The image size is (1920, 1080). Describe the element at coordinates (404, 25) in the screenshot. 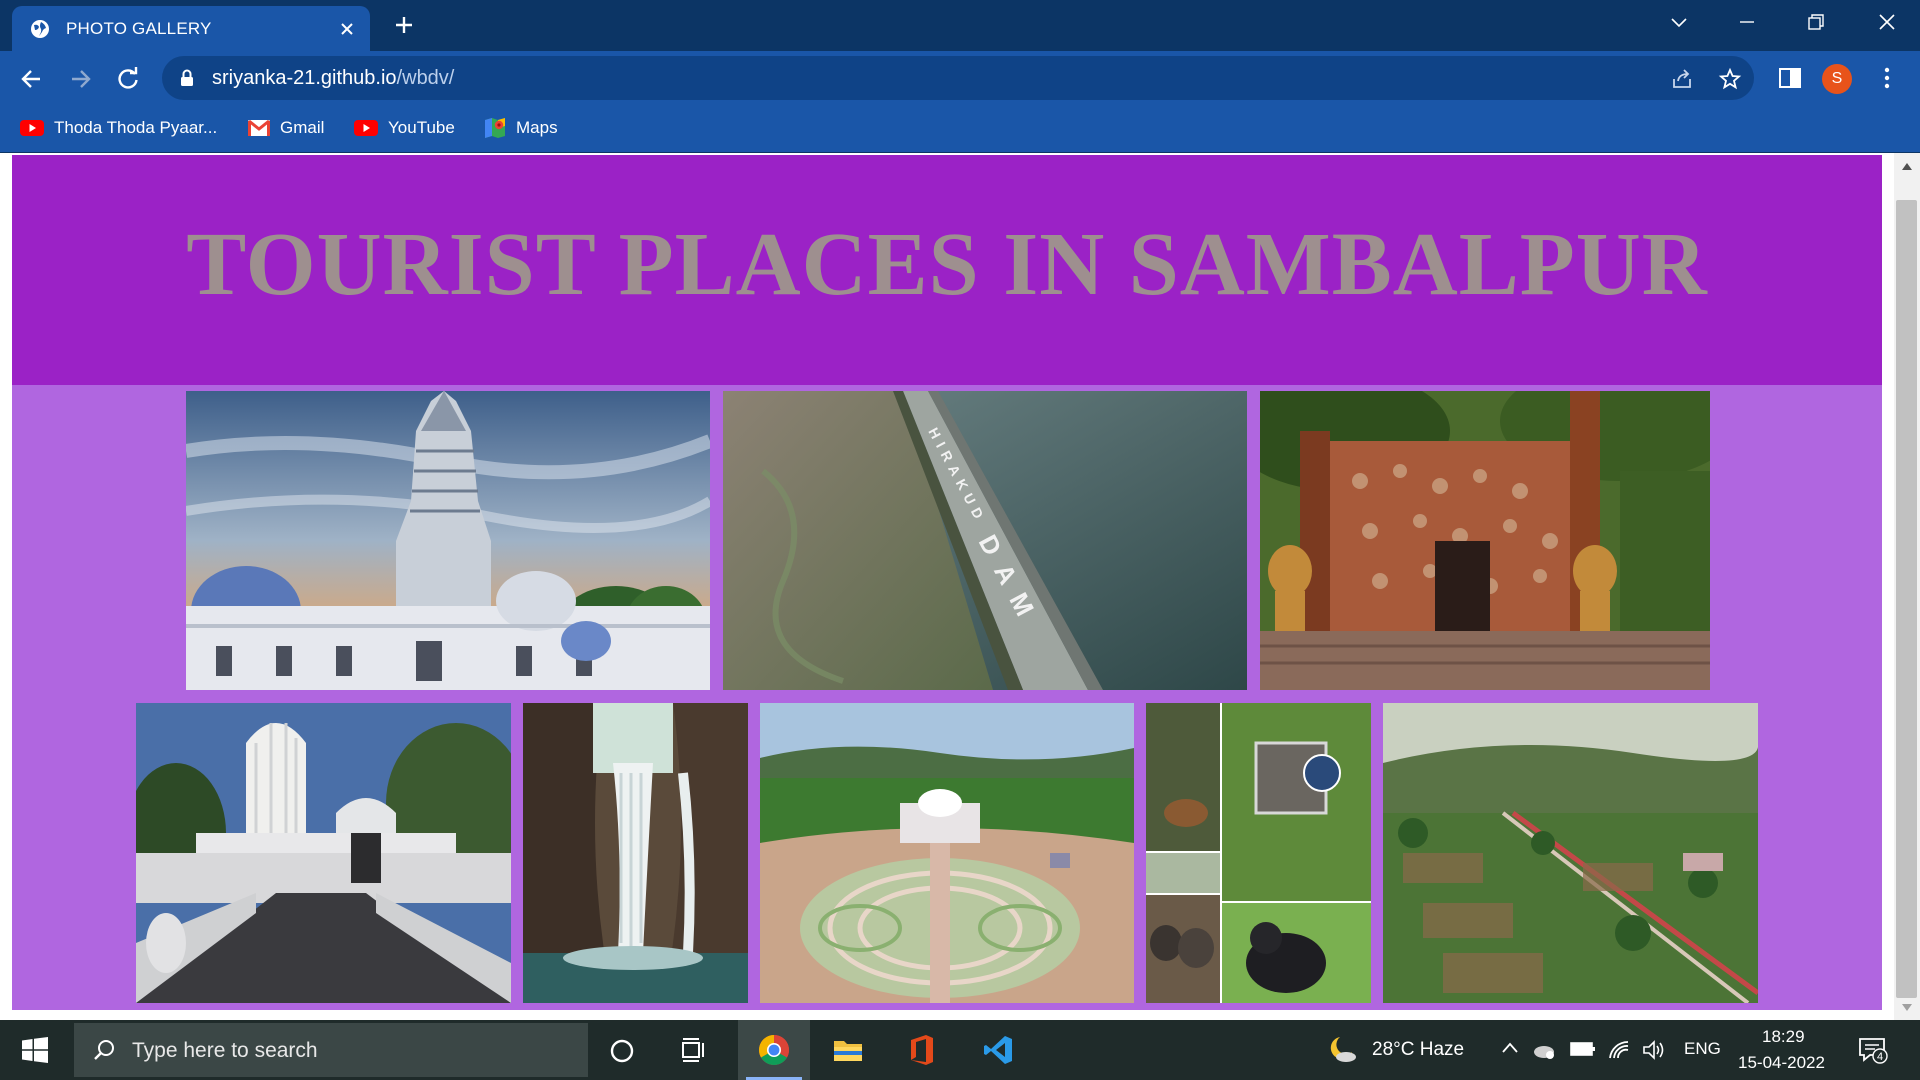

I see `new-tab-icon` at that location.